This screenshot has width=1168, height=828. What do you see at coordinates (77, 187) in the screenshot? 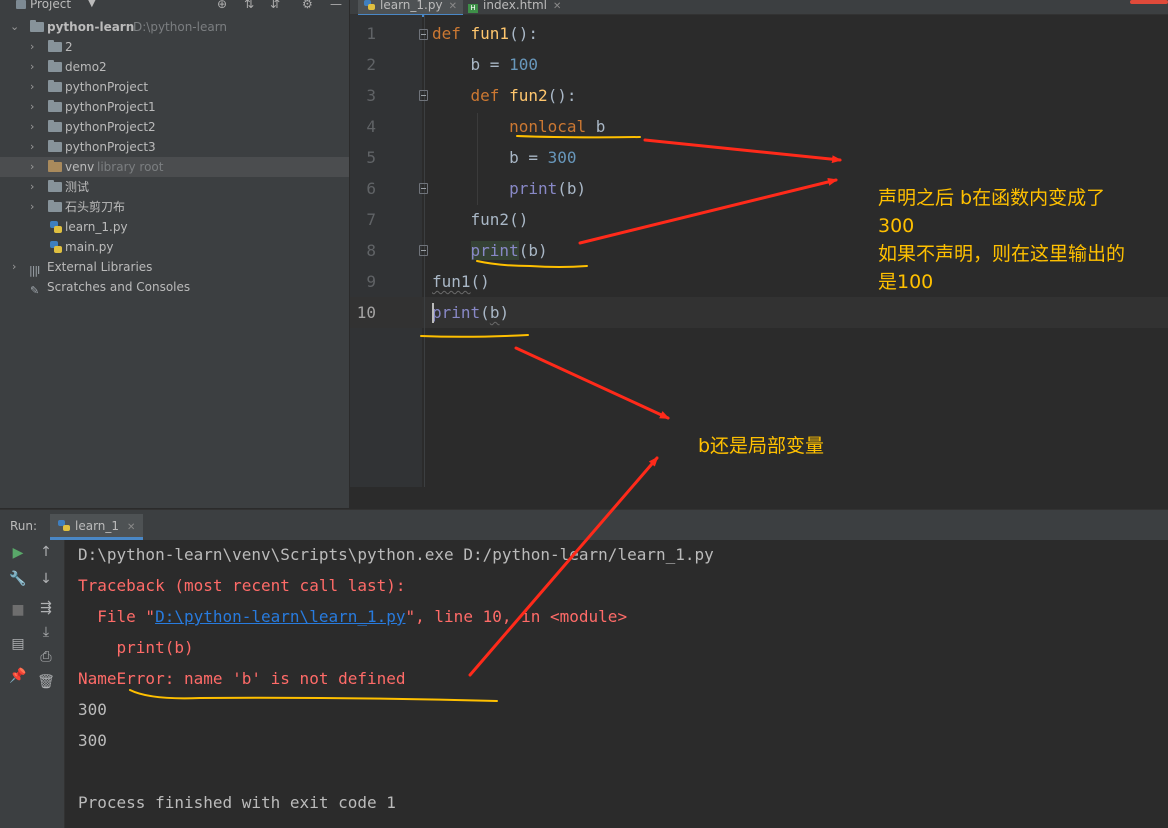
I see `tree-item-label: 测试` at bounding box center [77, 187].